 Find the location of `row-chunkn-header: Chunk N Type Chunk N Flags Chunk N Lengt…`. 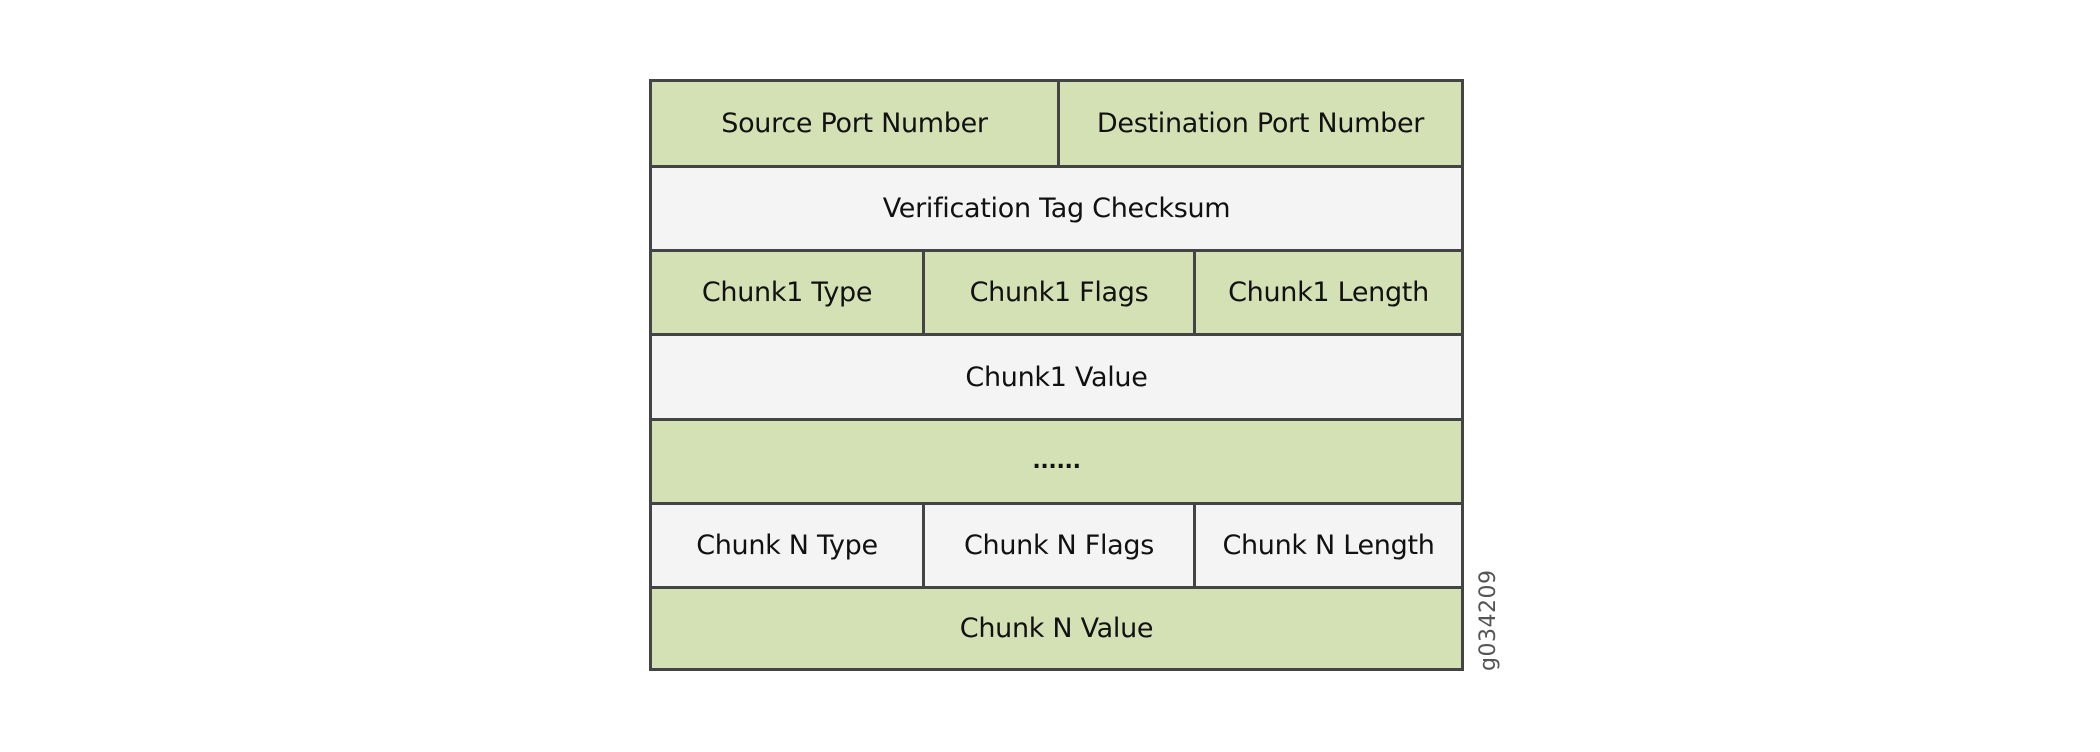

row-chunkn-header: Chunk N Type Chunk N Flags Chunk N Lengt… is located at coordinates (1056, 544).